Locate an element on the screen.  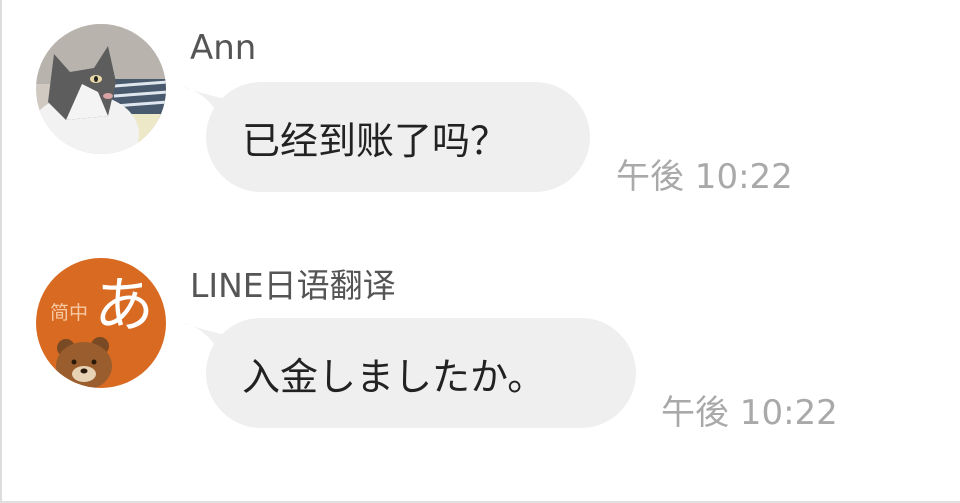
message-bubble: 已经到账了吗？ is located at coordinates (398, 137).